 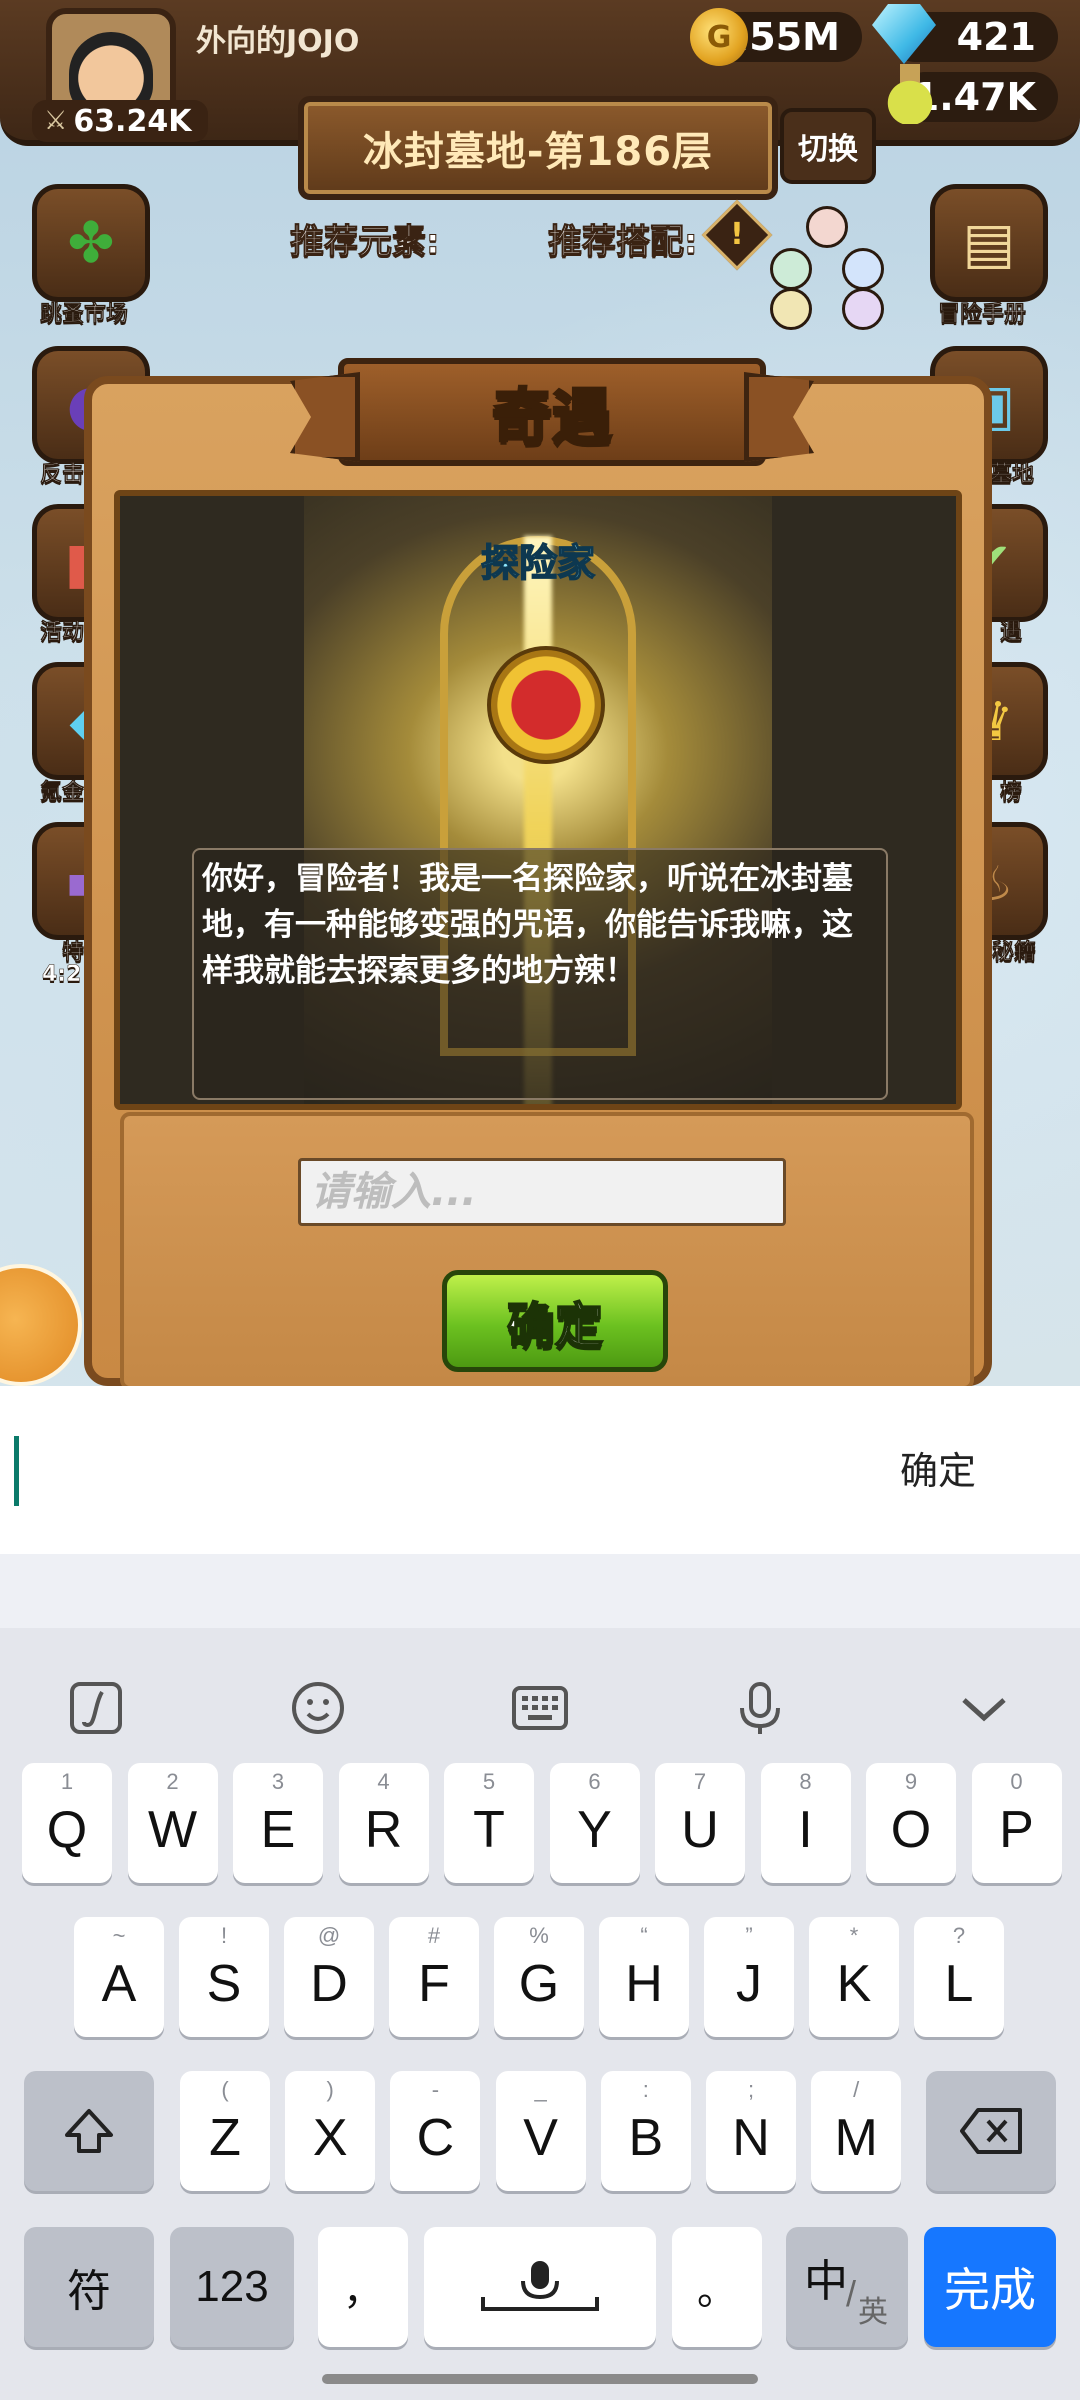 I want to click on key-q: 1Q, so click(x=67, y=1823).